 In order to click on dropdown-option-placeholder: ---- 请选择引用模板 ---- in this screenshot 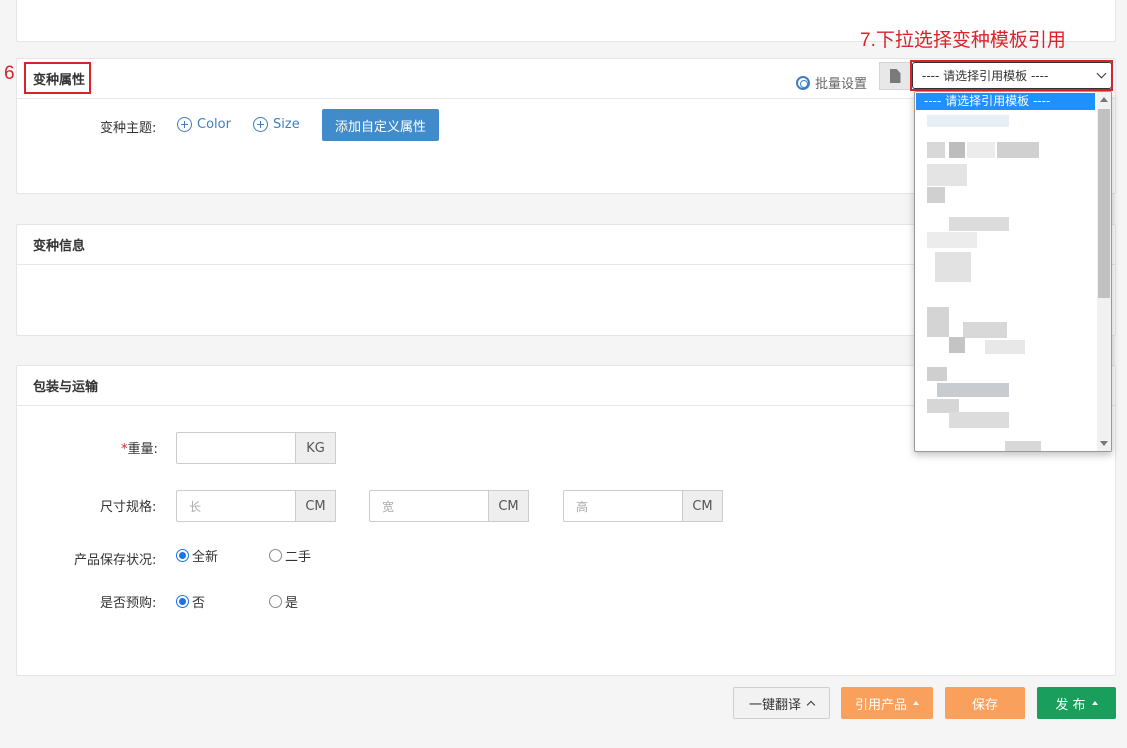, I will do `click(1005, 101)`.